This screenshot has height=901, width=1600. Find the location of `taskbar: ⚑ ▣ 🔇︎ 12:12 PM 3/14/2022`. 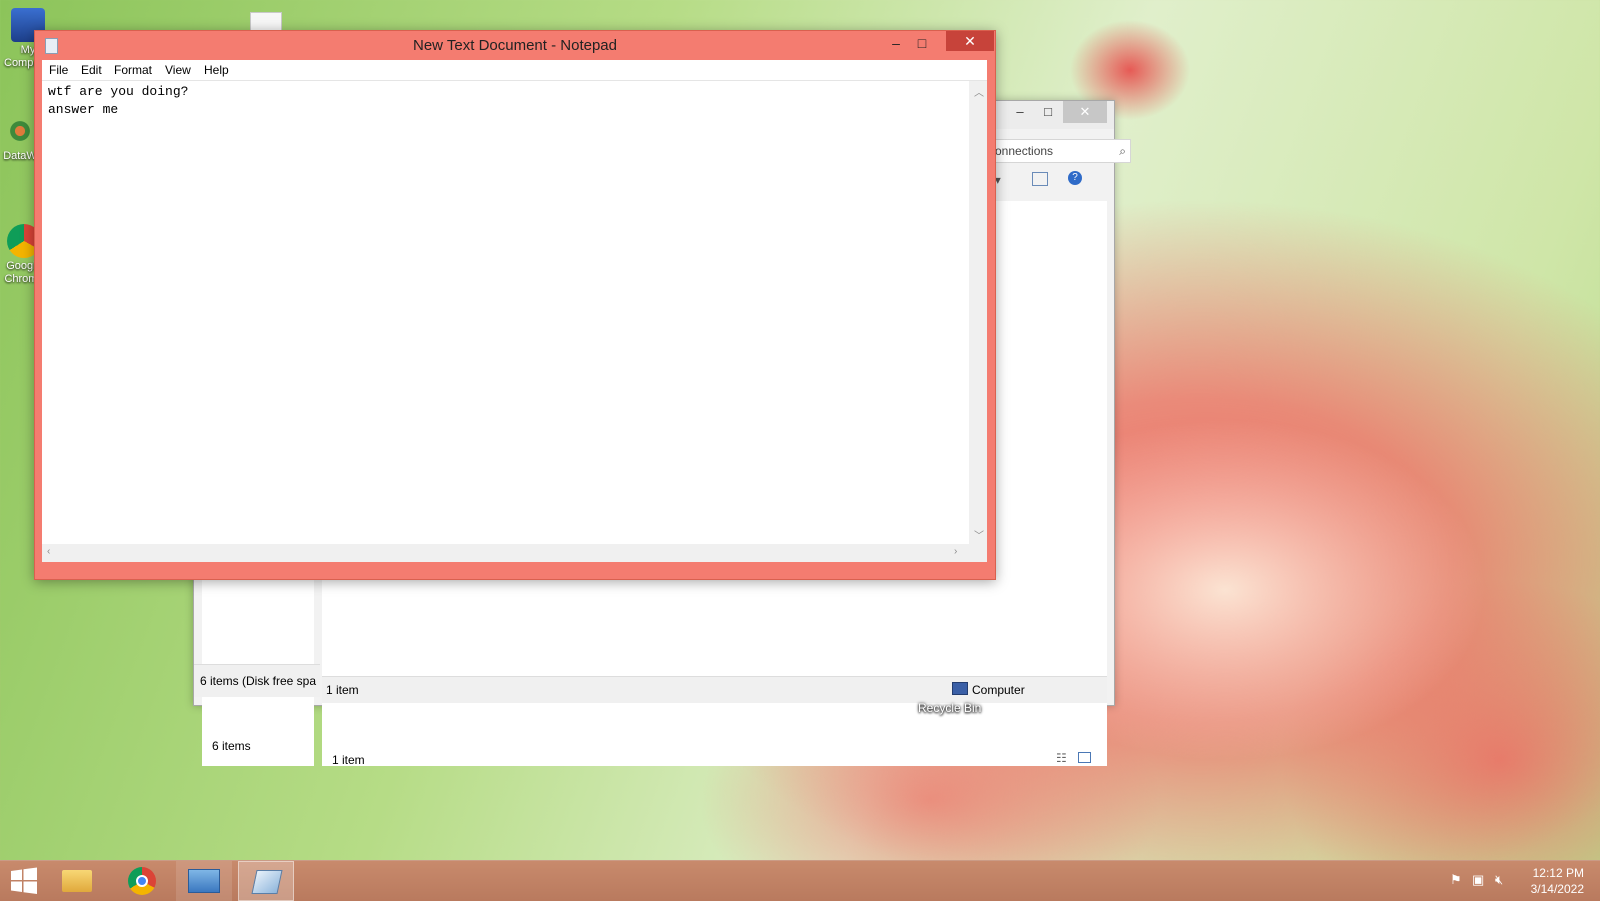

taskbar: ⚑ ▣ 🔇︎ 12:12 PM 3/14/2022 is located at coordinates (800, 880).